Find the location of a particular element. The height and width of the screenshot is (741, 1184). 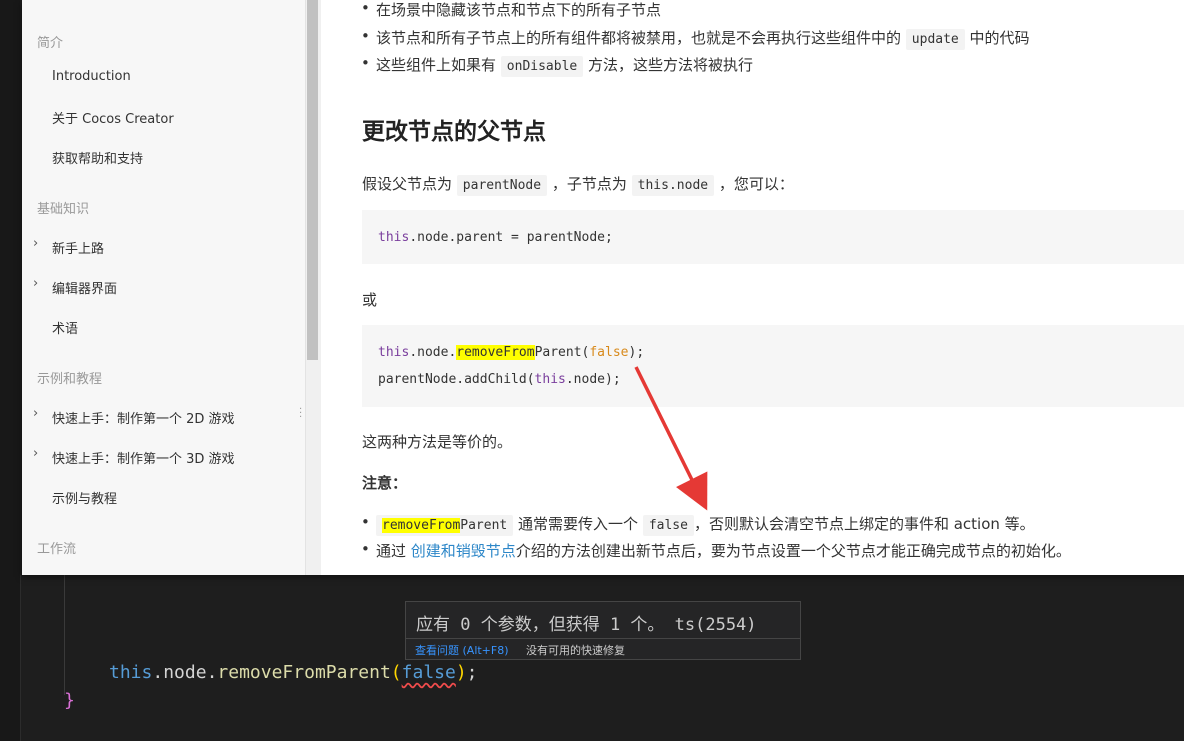

editor-left-strip is located at coordinates (10, 370).